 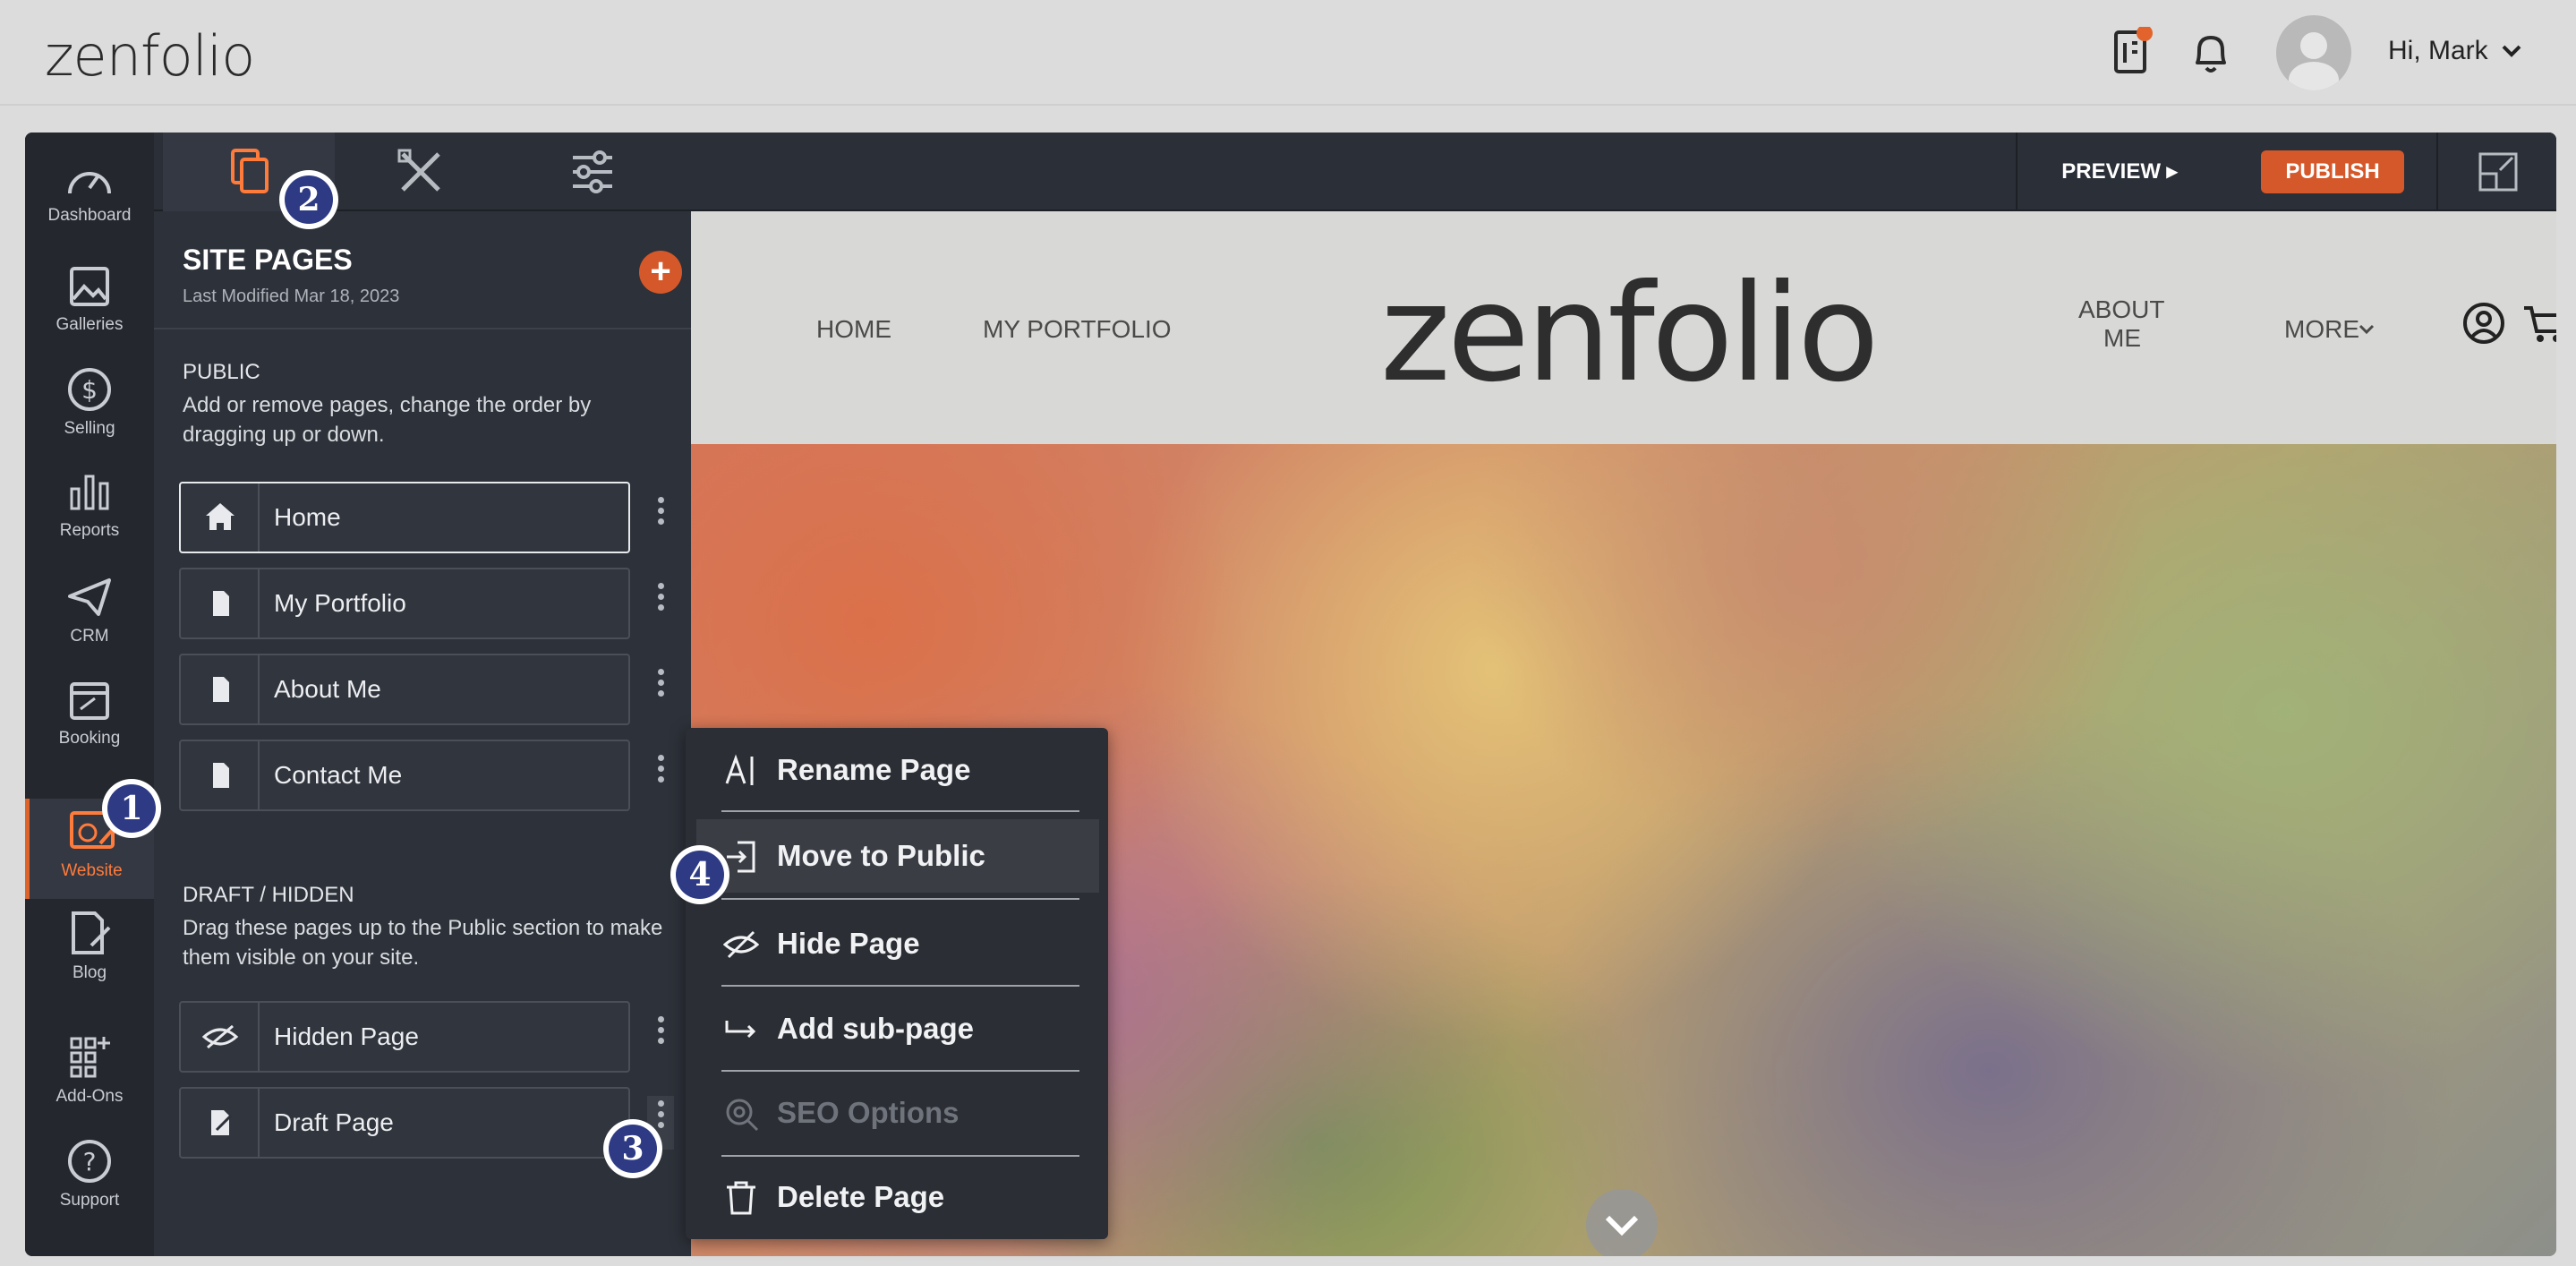 What do you see at coordinates (2313, 52) in the screenshot?
I see `user-avatar` at bounding box center [2313, 52].